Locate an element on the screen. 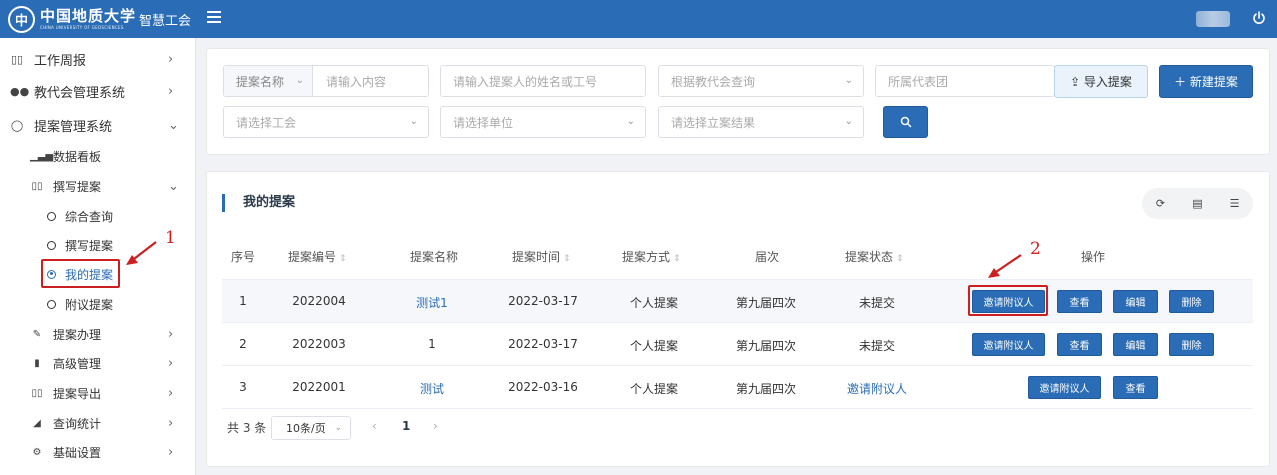 This screenshot has width=1277, height=475. sidebar-leaf-label: 撰写提案 is located at coordinates (89, 245).